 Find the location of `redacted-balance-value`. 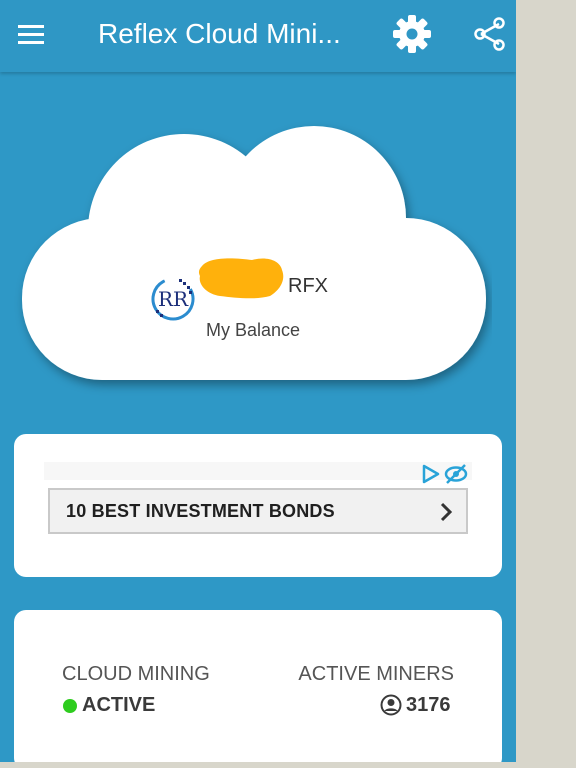

redacted-balance-value is located at coordinates (241, 278).